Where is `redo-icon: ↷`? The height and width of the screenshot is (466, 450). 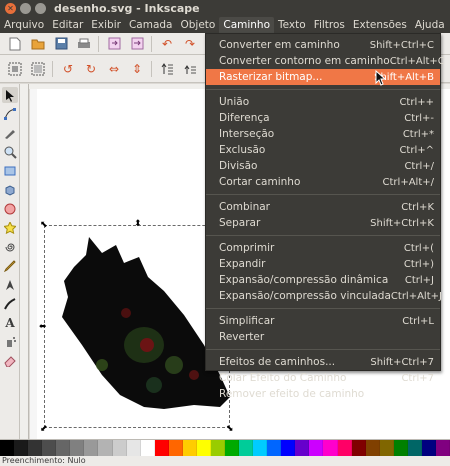 redo-icon: ↷ is located at coordinates (190, 44).